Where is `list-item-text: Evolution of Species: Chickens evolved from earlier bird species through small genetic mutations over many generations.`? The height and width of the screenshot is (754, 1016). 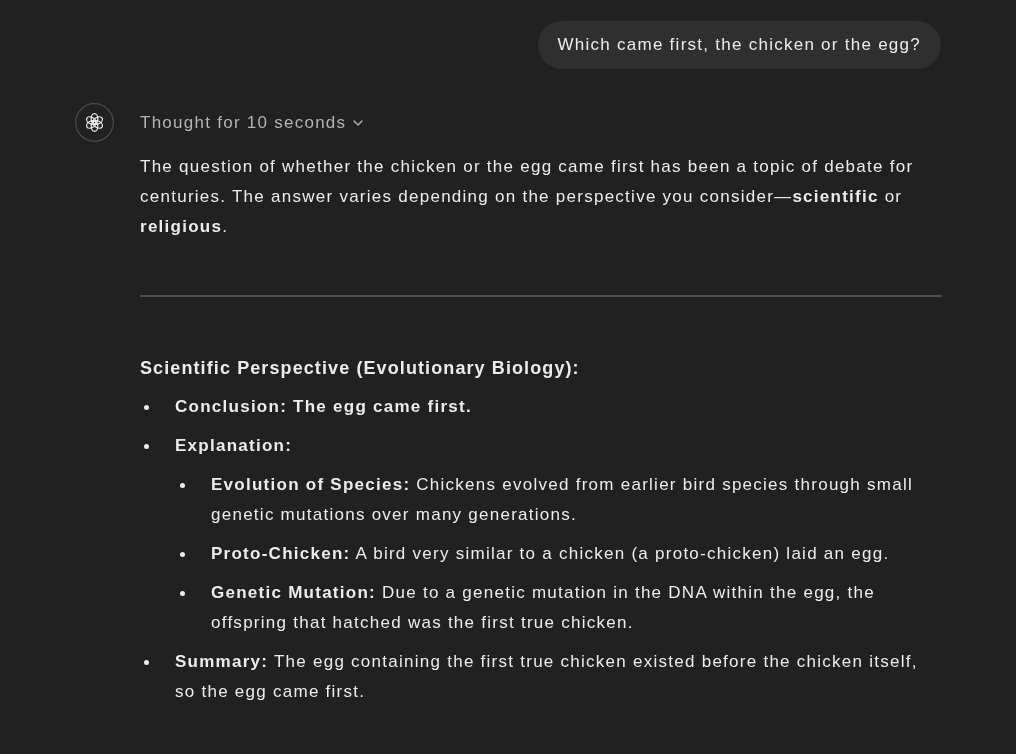
list-item-text: Evolution of Species: Chickens evolved from earlier bird species through small genetic mutations over many generations. is located at coordinates (562, 500).